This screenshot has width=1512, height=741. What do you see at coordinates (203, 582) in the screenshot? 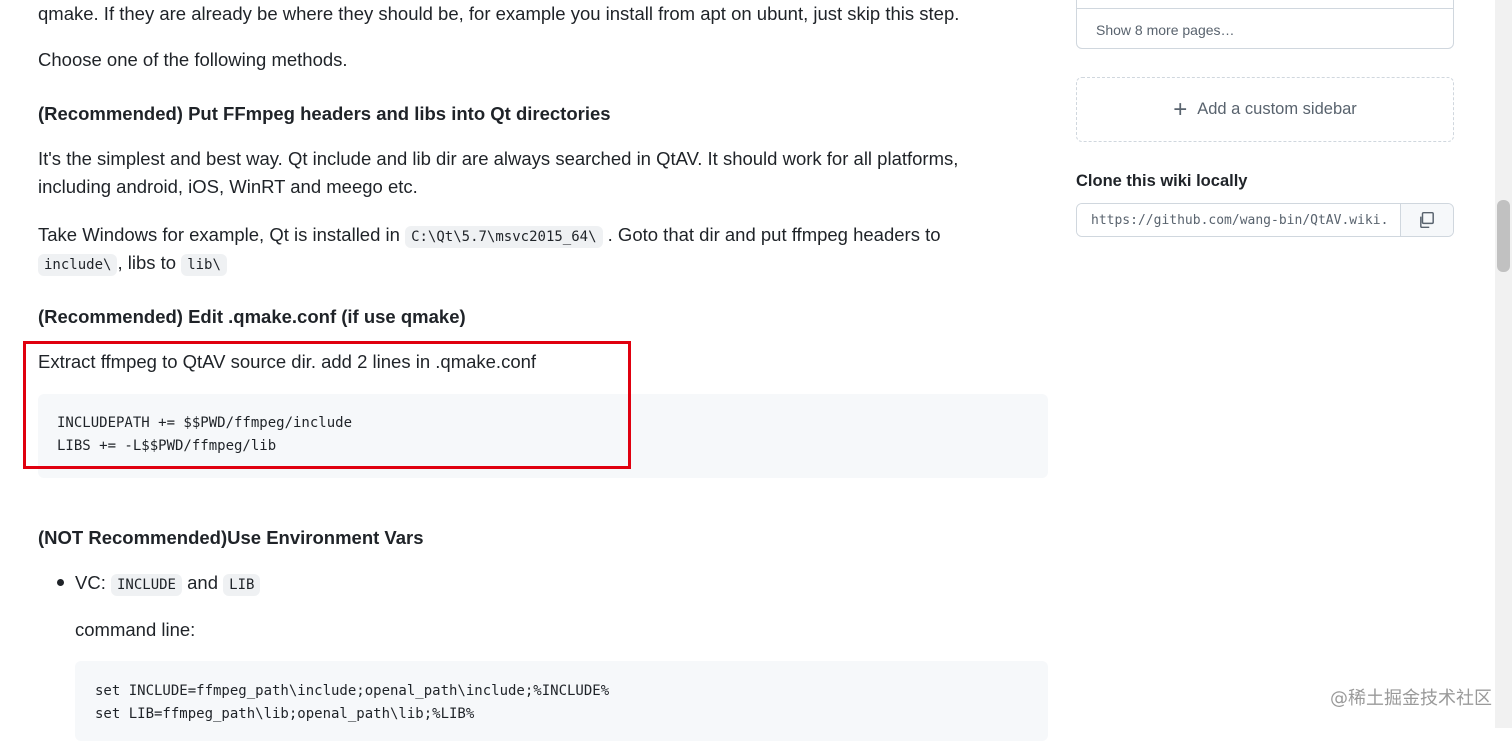
I see `and-text: and` at bounding box center [203, 582].